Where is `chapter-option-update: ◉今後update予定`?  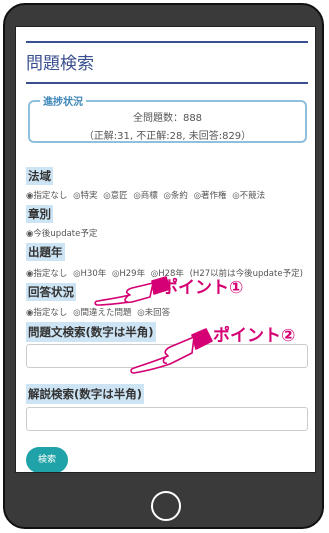 chapter-option-update: ◉今後update予定 is located at coordinates (61, 234).